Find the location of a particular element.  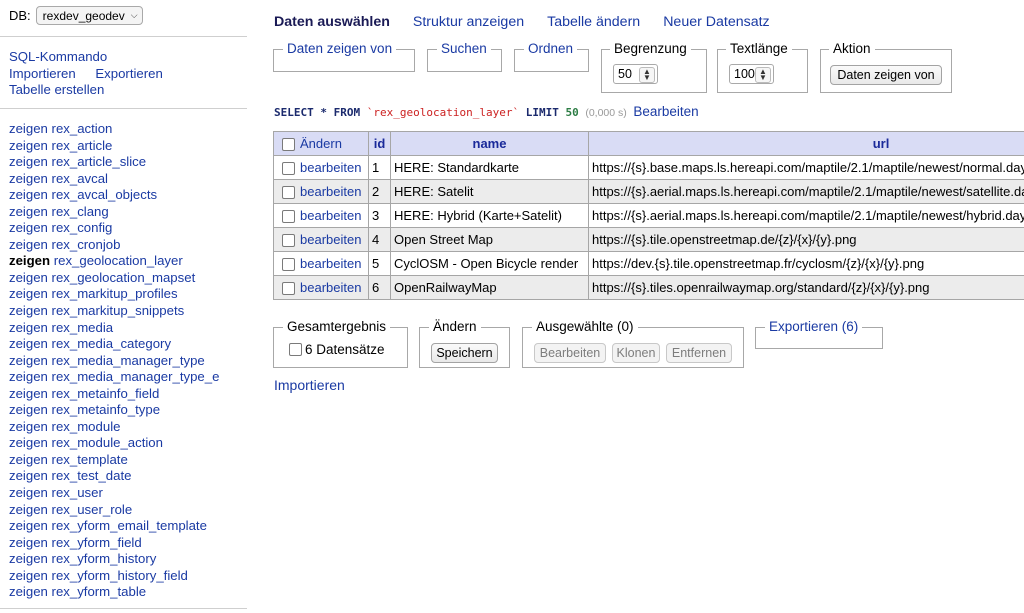

table-name-link: rex_template is located at coordinates (90, 459).